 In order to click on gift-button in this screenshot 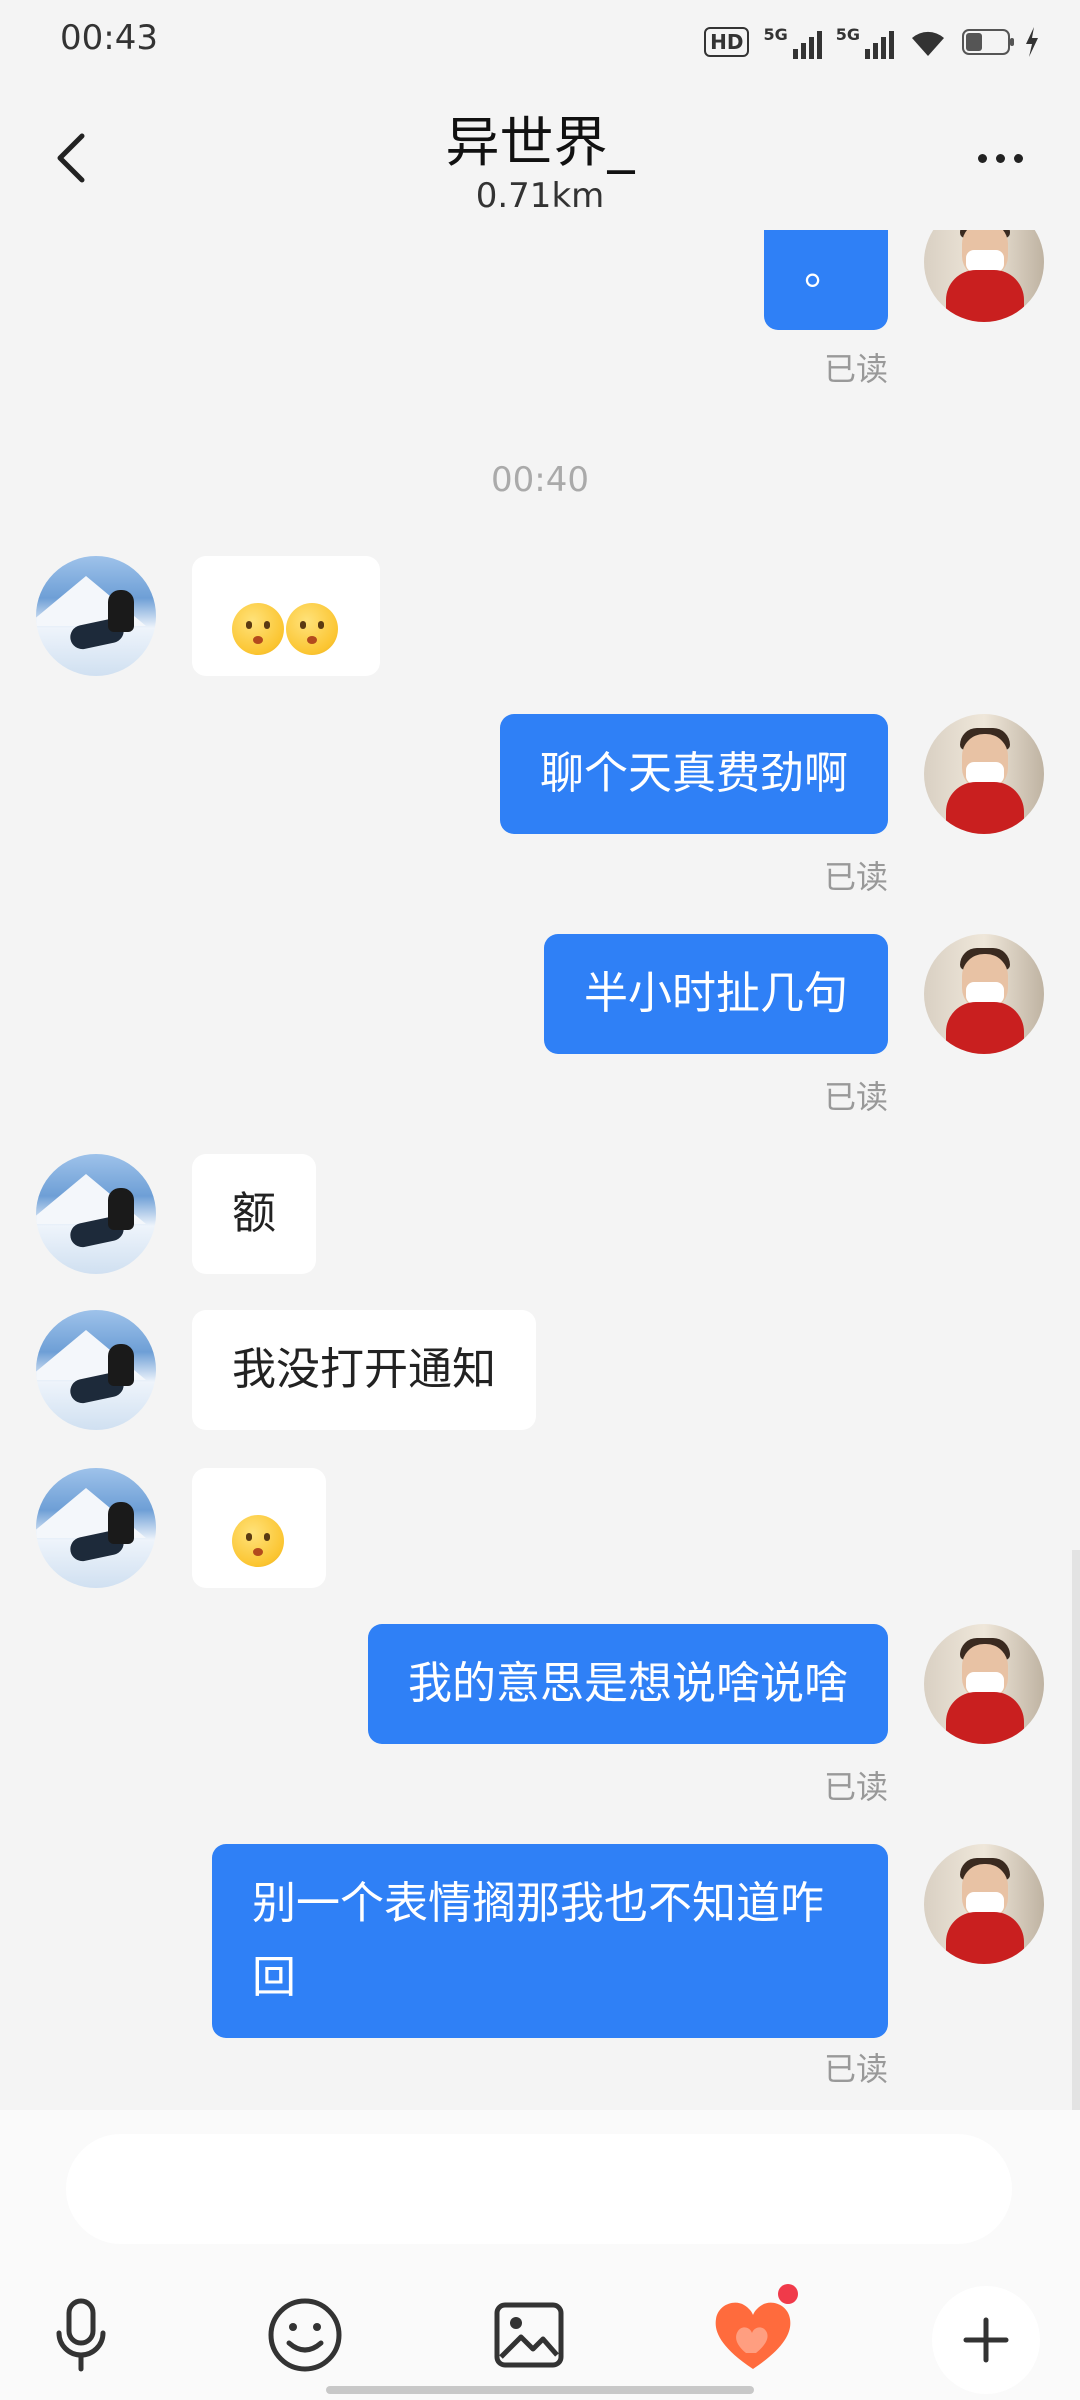, I will do `click(753, 2335)`.